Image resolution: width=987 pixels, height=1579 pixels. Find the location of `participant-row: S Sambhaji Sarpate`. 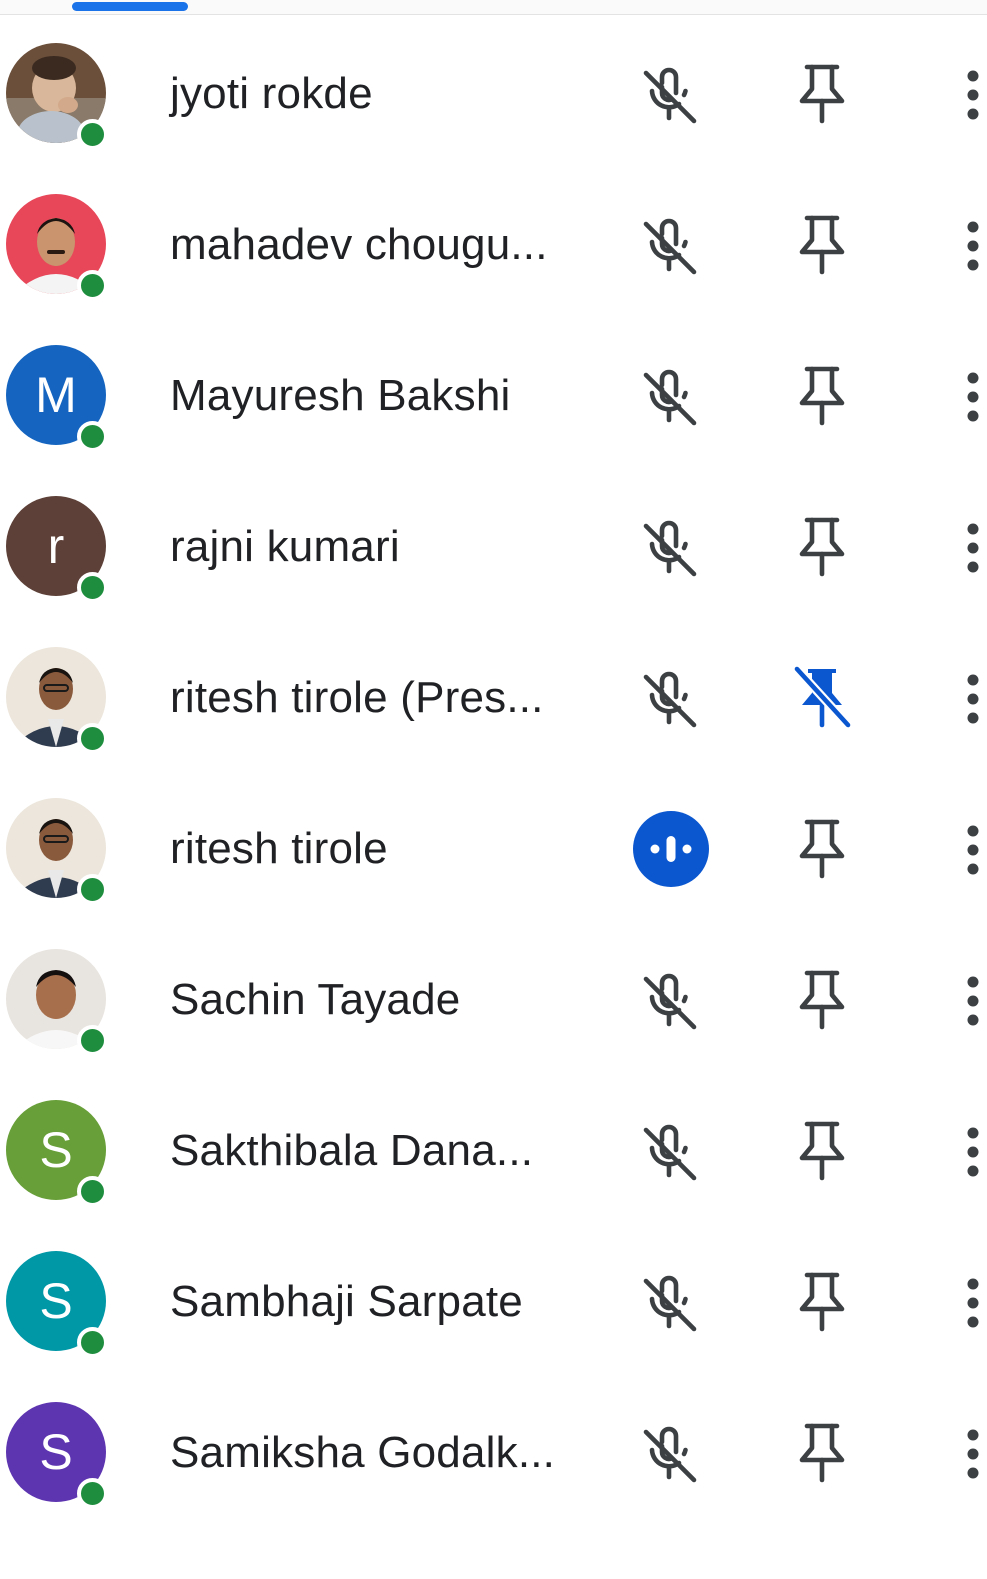

participant-row: S Sambhaji Sarpate is located at coordinates (493, 1301).